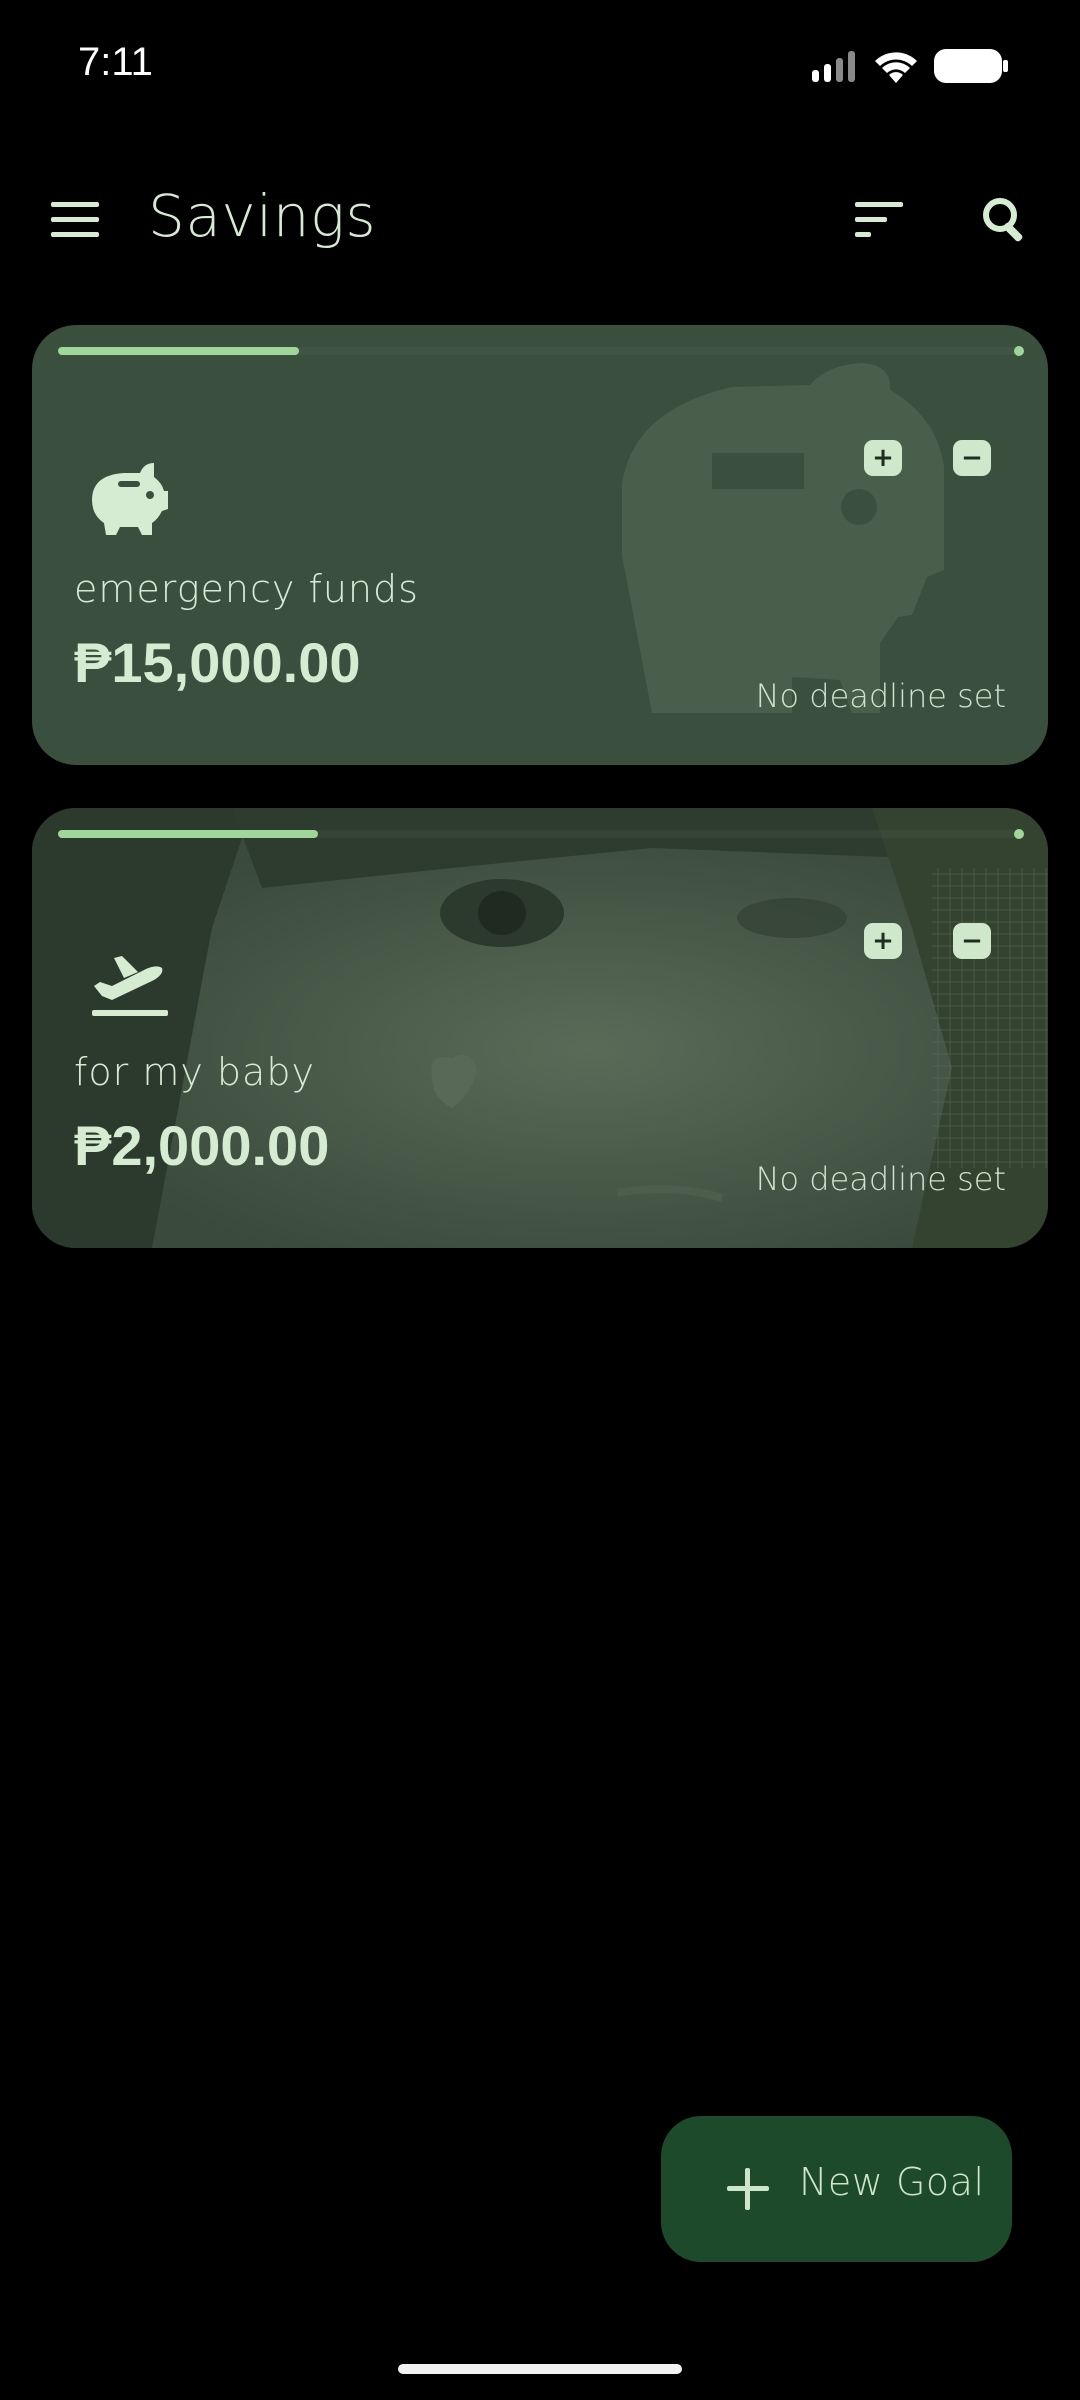 The image size is (1080, 2400). Describe the element at coordinates (540, 2369) in the screenshot. I see `home-indicator` at that location.